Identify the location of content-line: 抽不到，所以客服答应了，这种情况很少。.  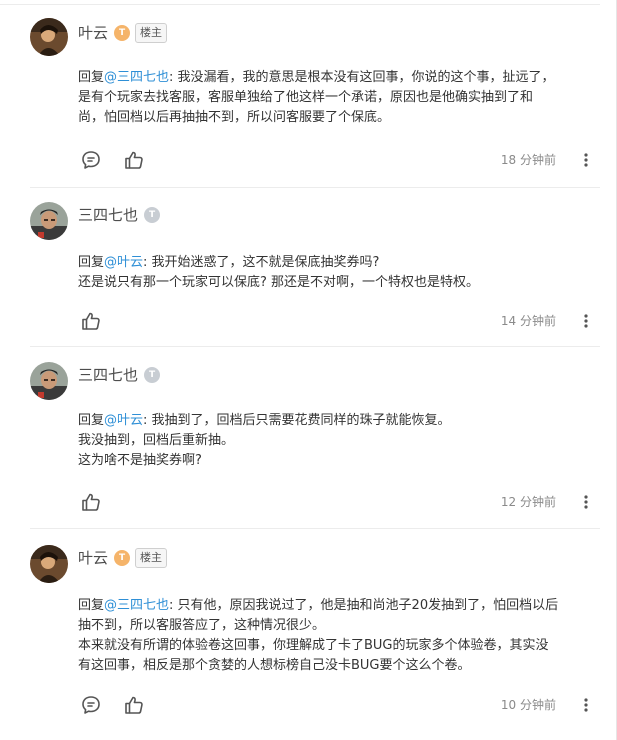
(202, 625).